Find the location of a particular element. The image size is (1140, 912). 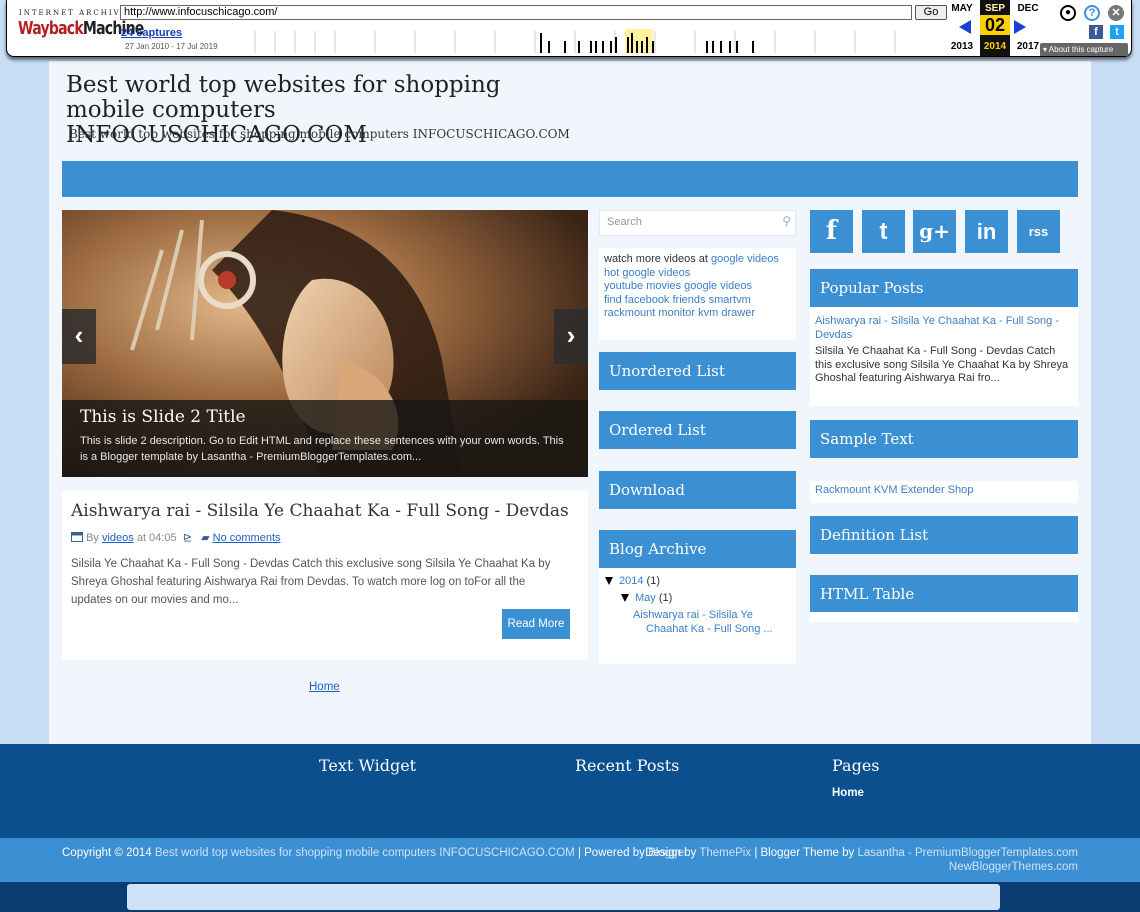

footer-title-text-widget: Text Widget is located at coordinates (368, 765).